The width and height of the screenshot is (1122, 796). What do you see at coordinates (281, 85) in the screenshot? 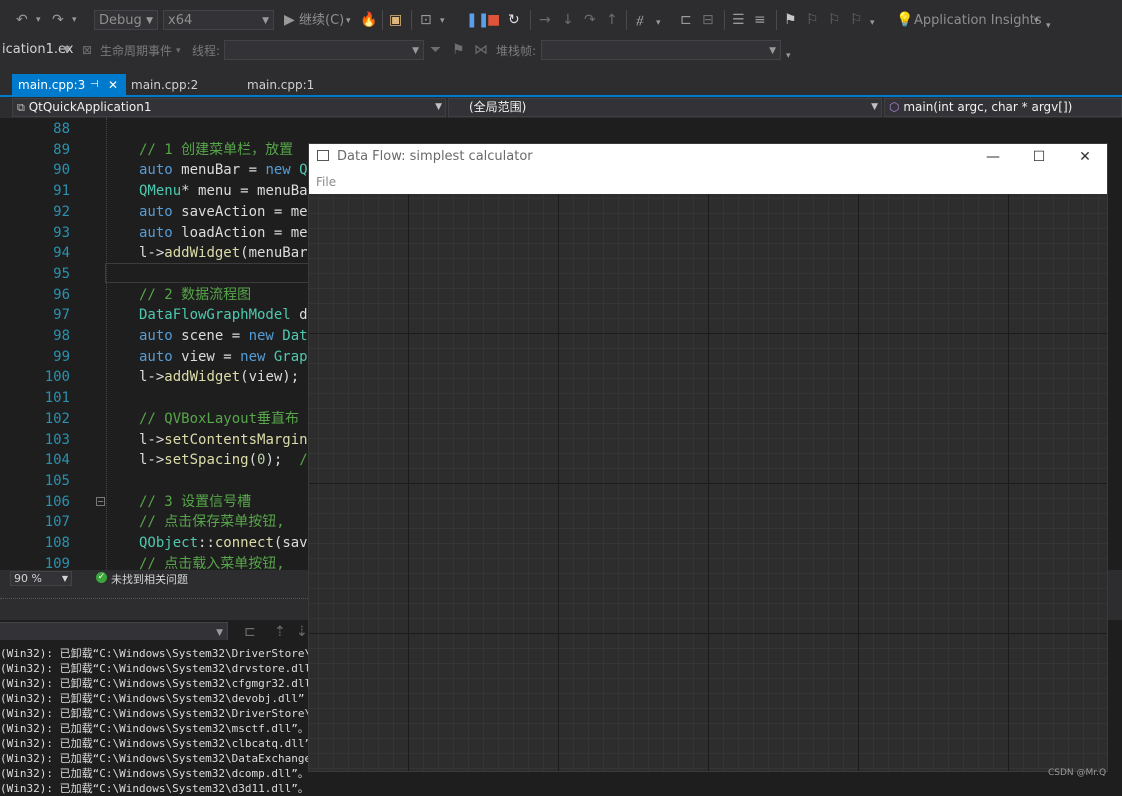
I see `tab-label: main.cpp:1` at bounding box center [281, 85].